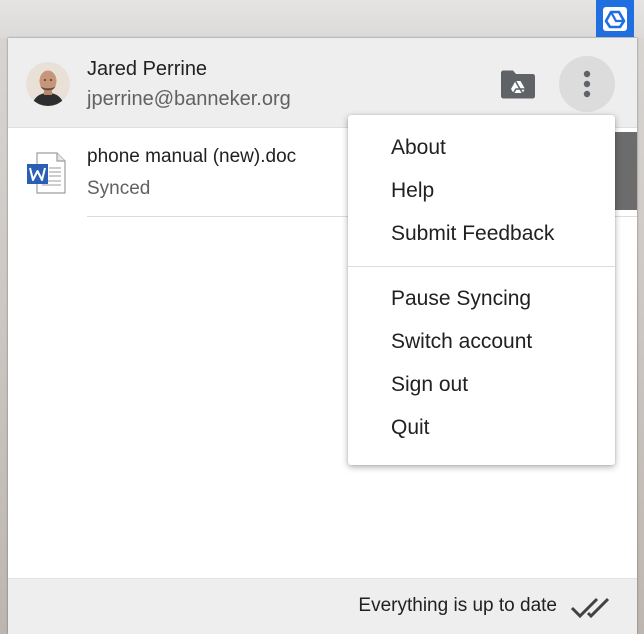  I want to click on tray-drive-button, so click(615, 18).